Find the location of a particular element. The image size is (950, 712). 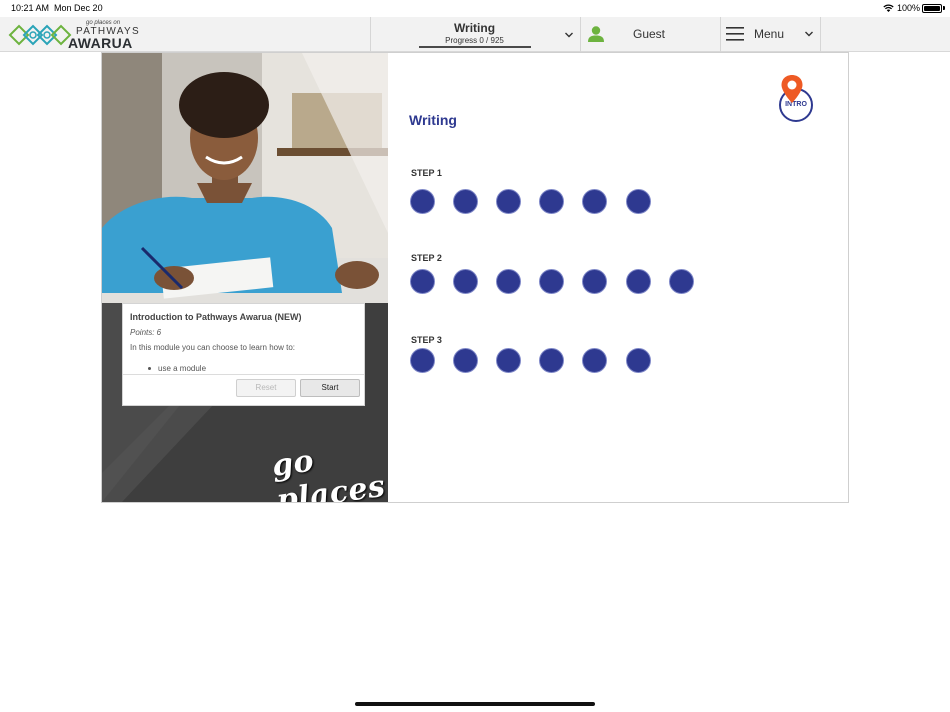

user-account: Guest is located at coordinates (650, 34).